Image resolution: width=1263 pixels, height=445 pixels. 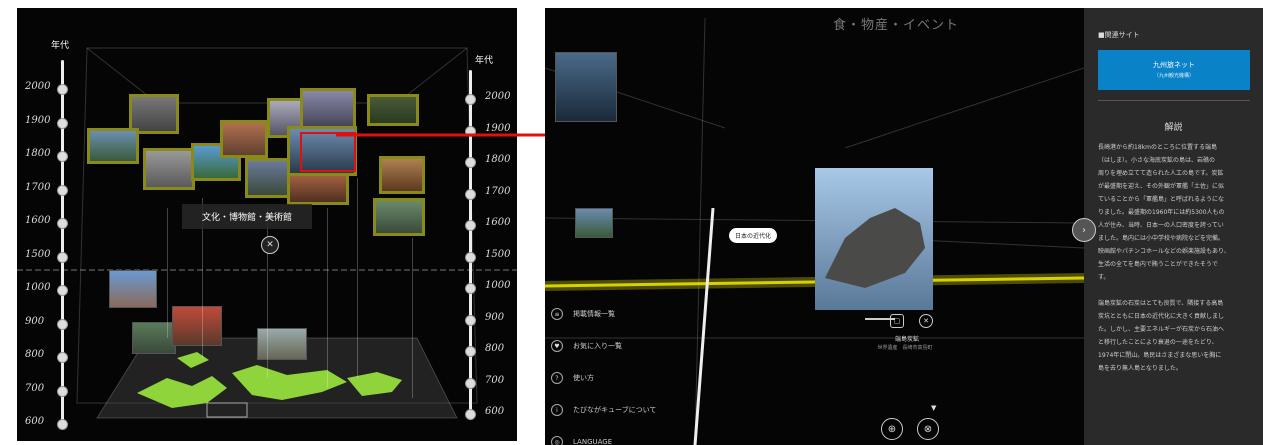 I want to click on main-photo-gunkanjima, so click(x=874, y=239).